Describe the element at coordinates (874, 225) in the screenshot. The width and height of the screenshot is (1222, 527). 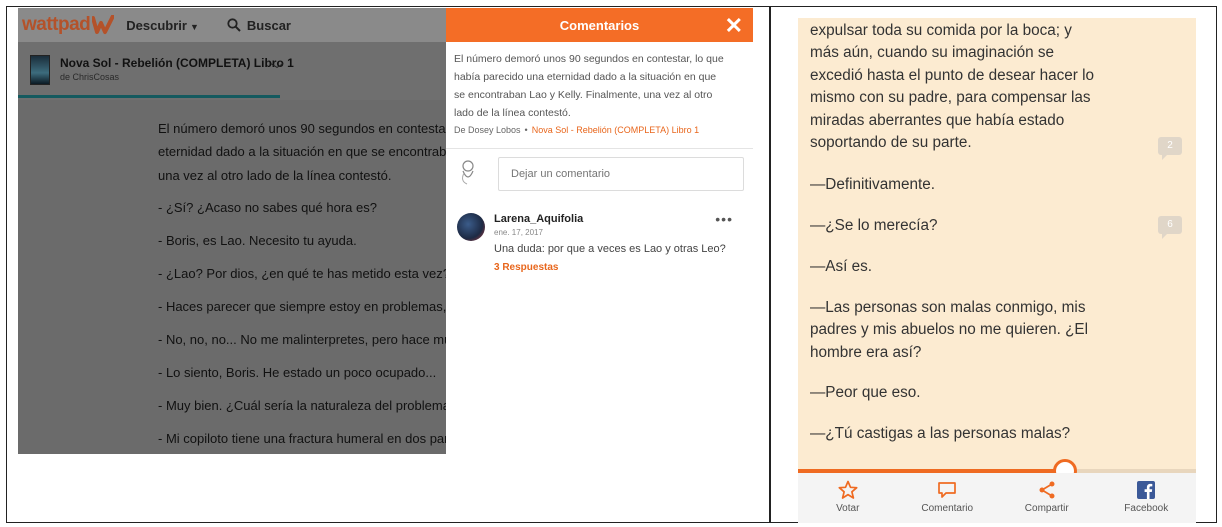
I see `text-line: —¿Se lo merecía?` at that location.